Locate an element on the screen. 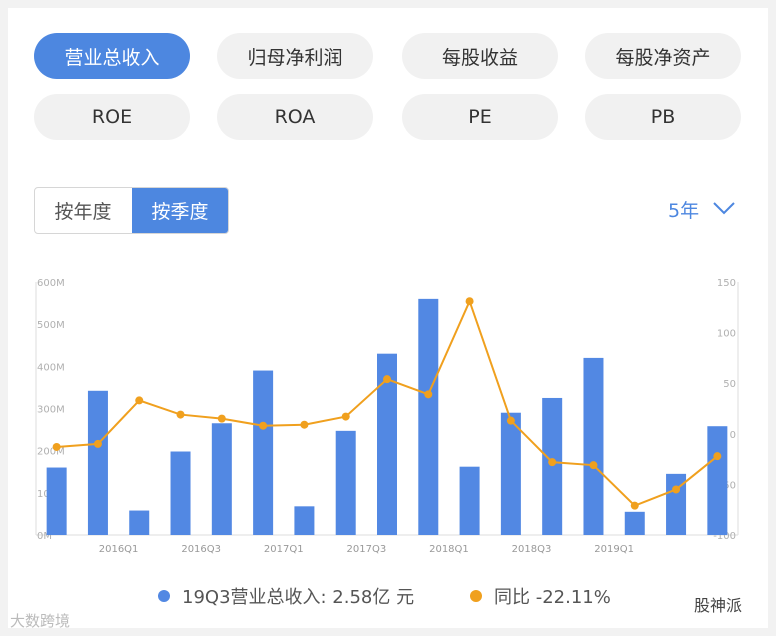 The width and height of the screenshot is (776, 636). x-tick-label: 2018Q3 is located at coordinates (532, 549).